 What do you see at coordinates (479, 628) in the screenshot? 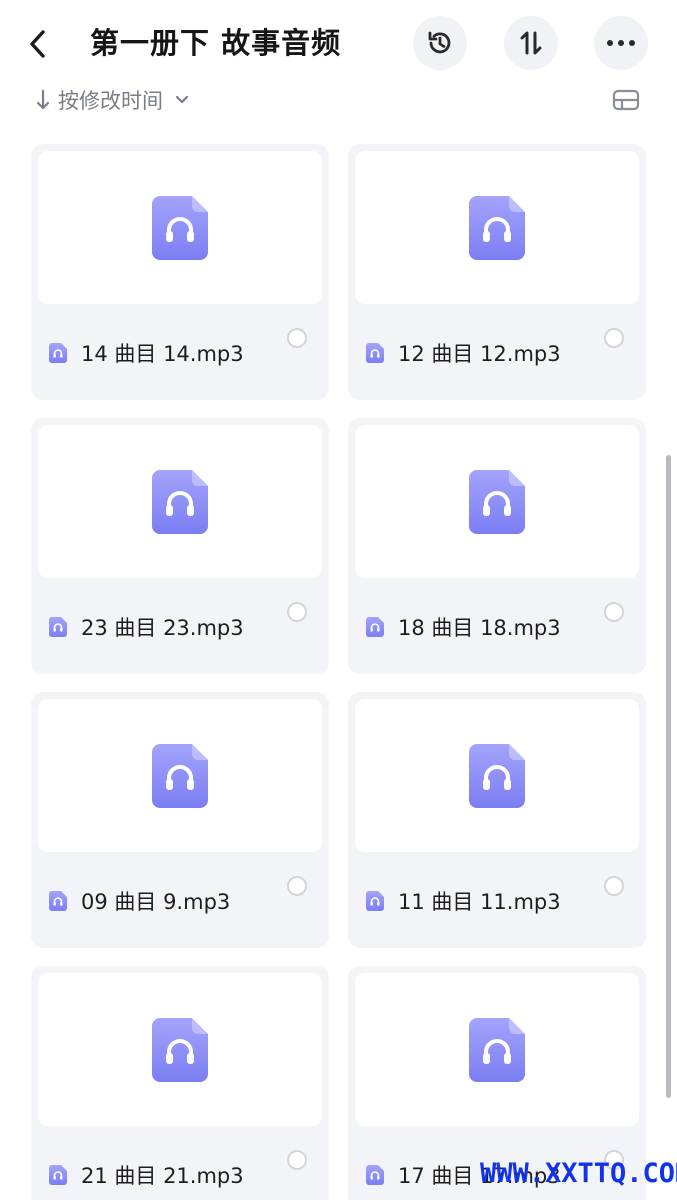
I see `file-name: 18 曲目 18.mp3` at bounding box center [479, 628].